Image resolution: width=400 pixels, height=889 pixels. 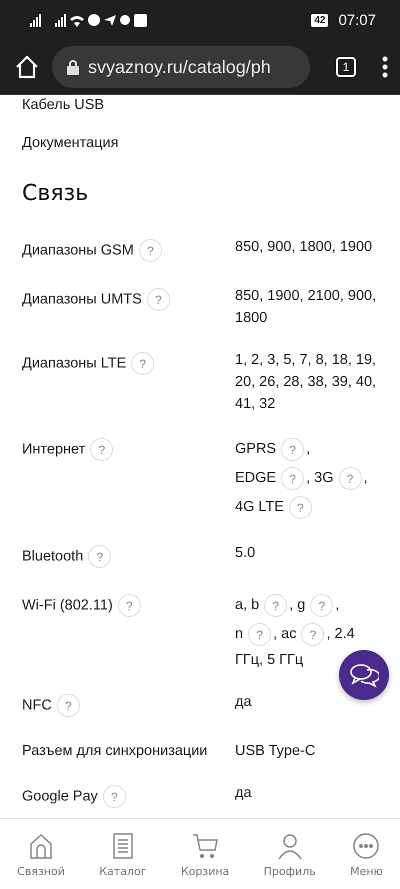 What do you see at coordinates (385, 67) in the screenshot?
I see `more-menu-icon` at bounding box center [385, 67].